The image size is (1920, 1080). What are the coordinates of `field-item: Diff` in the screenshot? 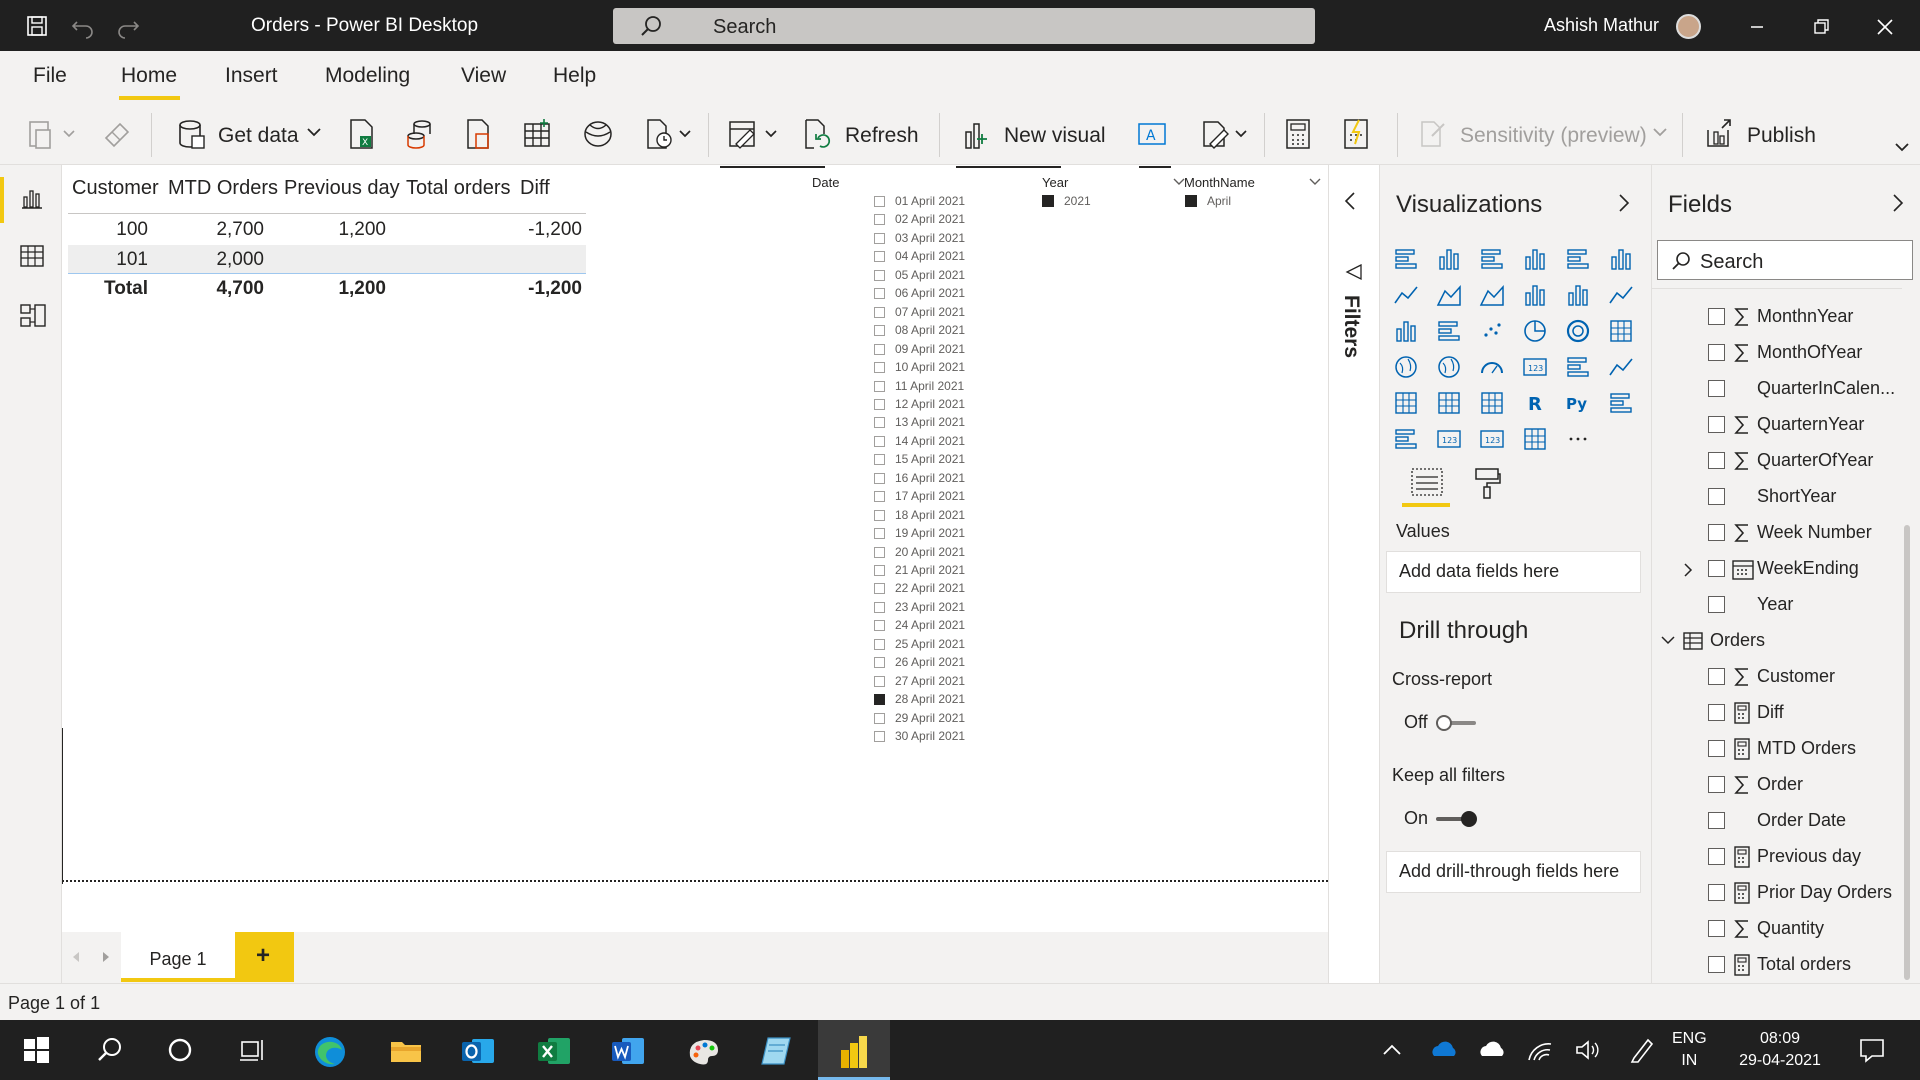 It's located at (1777, 713).